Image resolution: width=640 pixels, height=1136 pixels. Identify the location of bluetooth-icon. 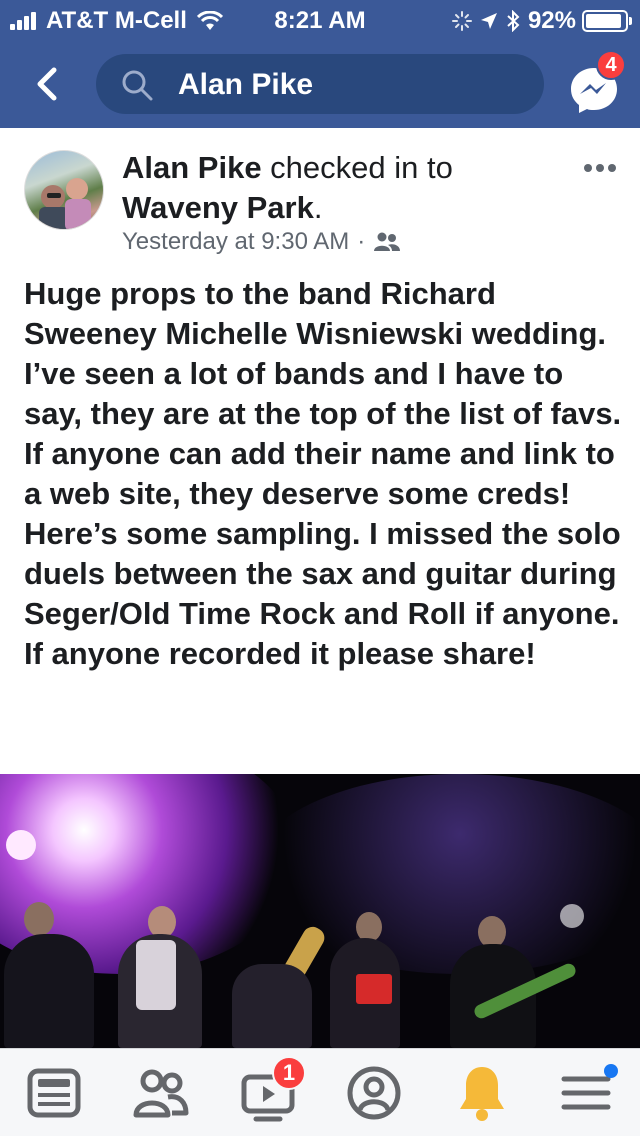
(513, 21).